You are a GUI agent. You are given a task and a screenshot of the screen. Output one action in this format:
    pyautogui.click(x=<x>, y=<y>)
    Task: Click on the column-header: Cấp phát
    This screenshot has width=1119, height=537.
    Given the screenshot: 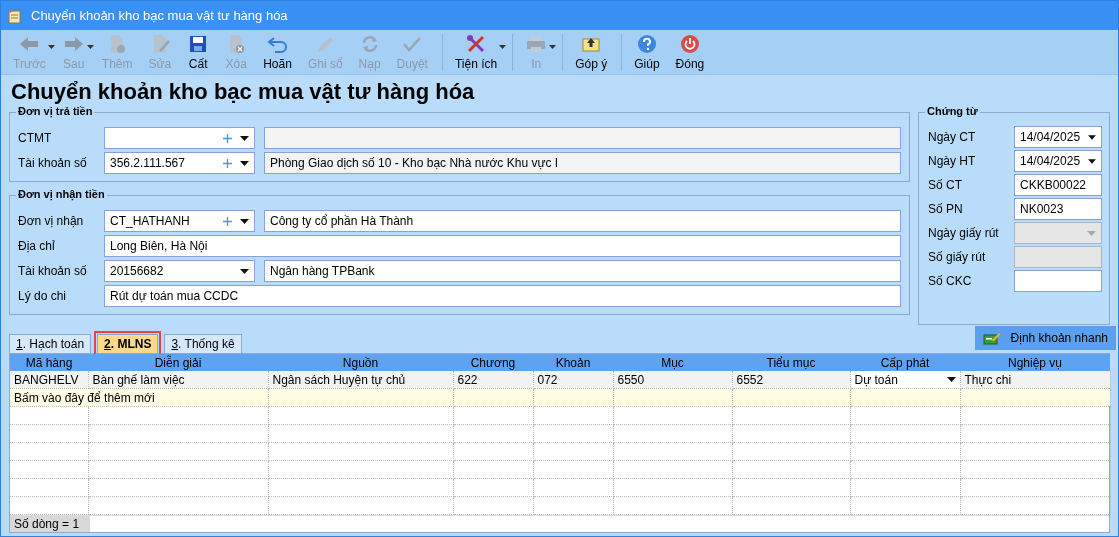 What is the action you would take?
    pyautogui.click(x=905, y=362)
    